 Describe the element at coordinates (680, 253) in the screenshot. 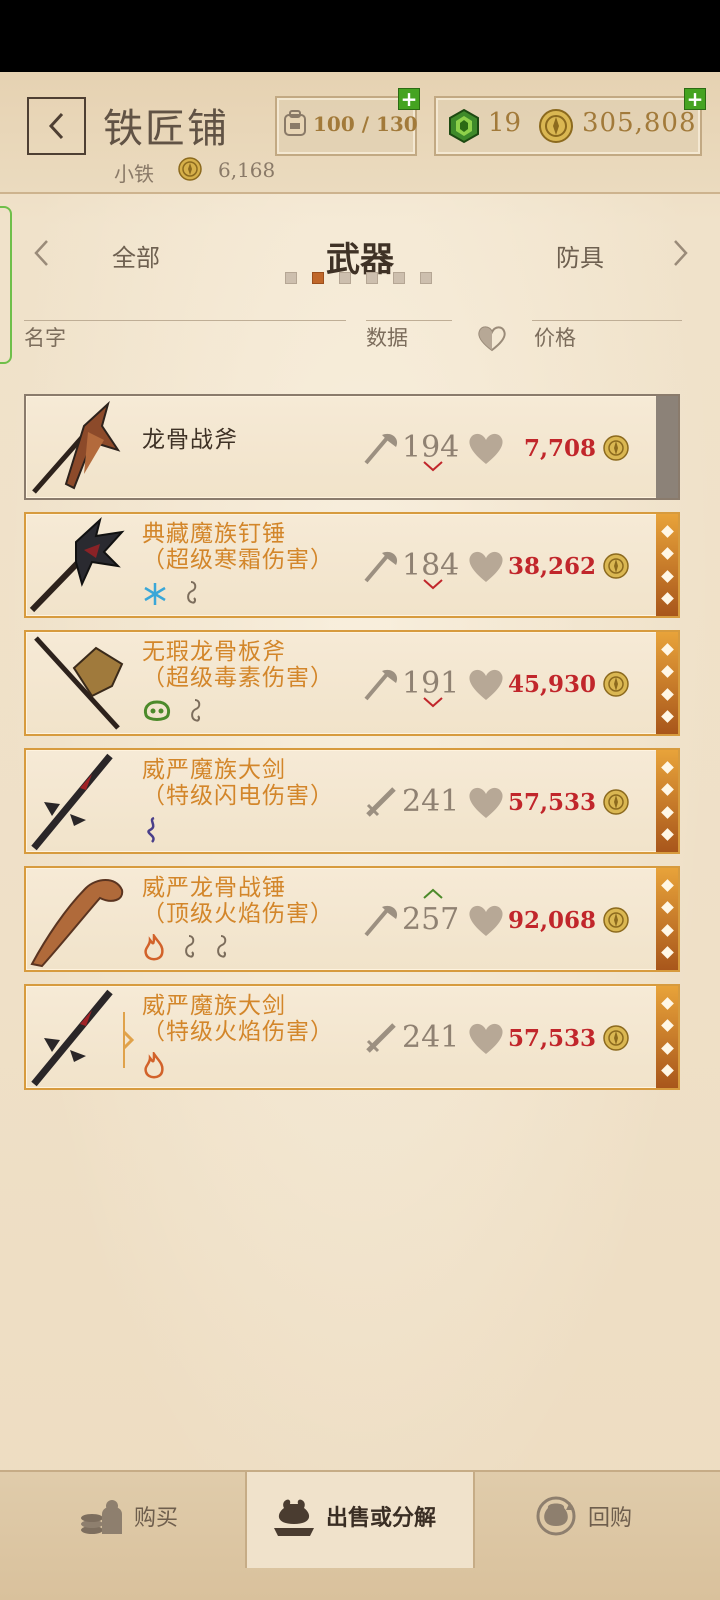

I see `next-category-arrow` at that location.